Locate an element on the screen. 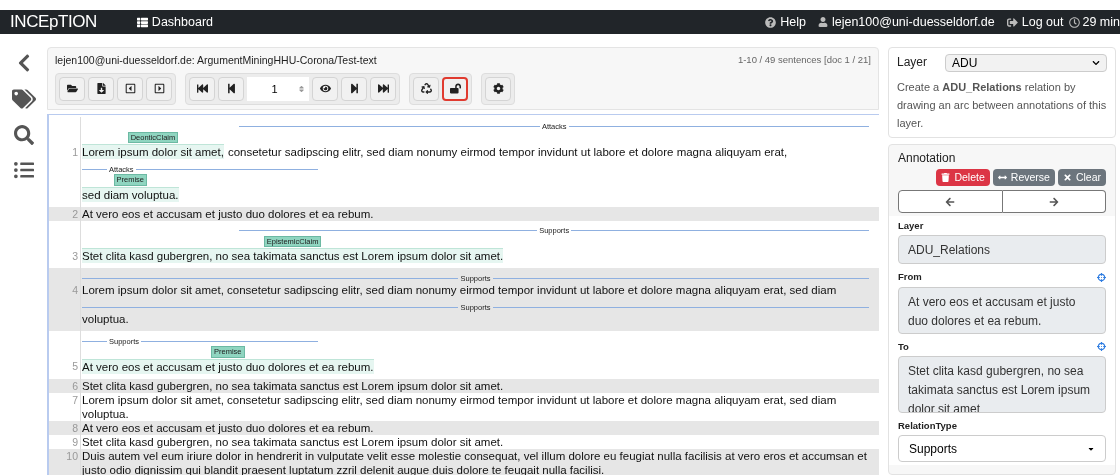  layer-select: ADU is located at coordinates (1026, 63).